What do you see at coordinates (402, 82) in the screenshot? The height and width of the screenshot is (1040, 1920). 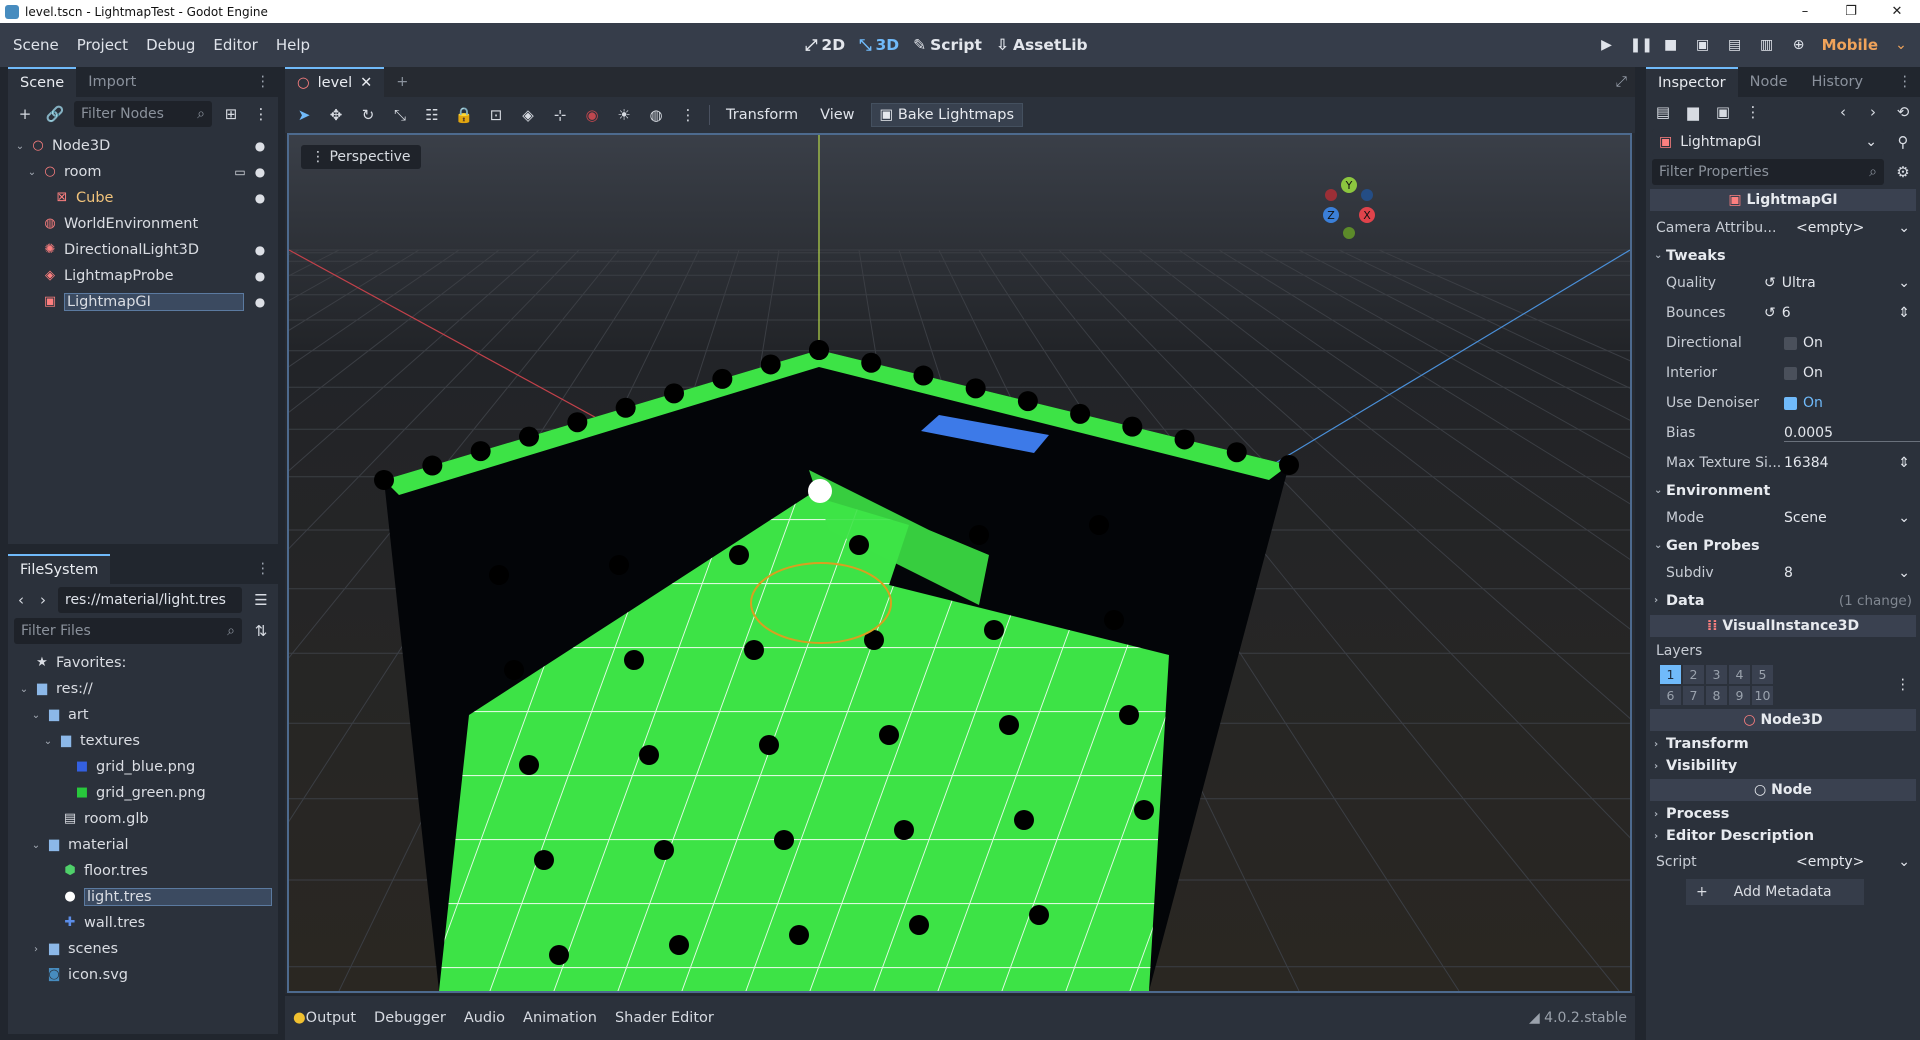 I see `new-scene-tab-icon: +` at bounding box center [402, 82].